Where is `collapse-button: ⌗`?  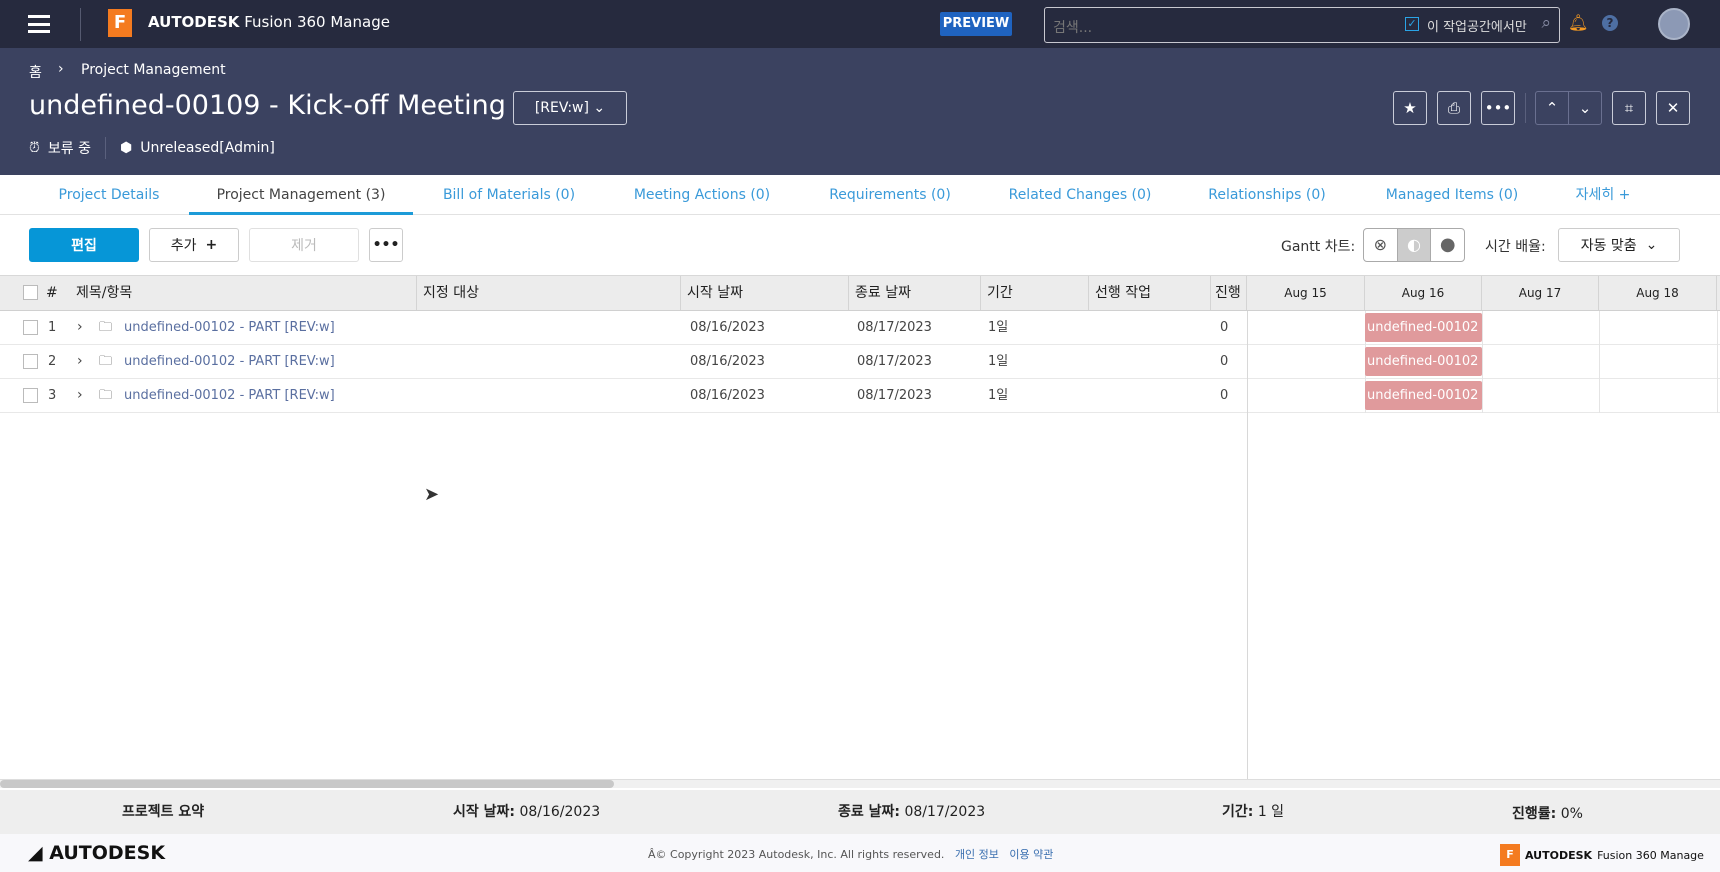
collapse-button: ⌗ is located at coordinates (1629, 108).